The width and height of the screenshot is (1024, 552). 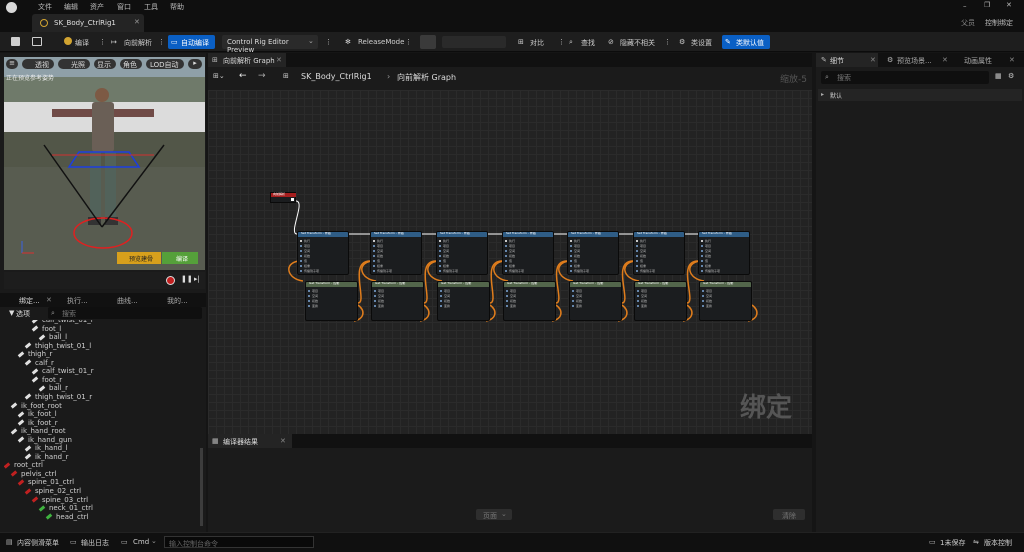 I want to click on direction-options-icon: ⋮, so click(x=161, y=42).